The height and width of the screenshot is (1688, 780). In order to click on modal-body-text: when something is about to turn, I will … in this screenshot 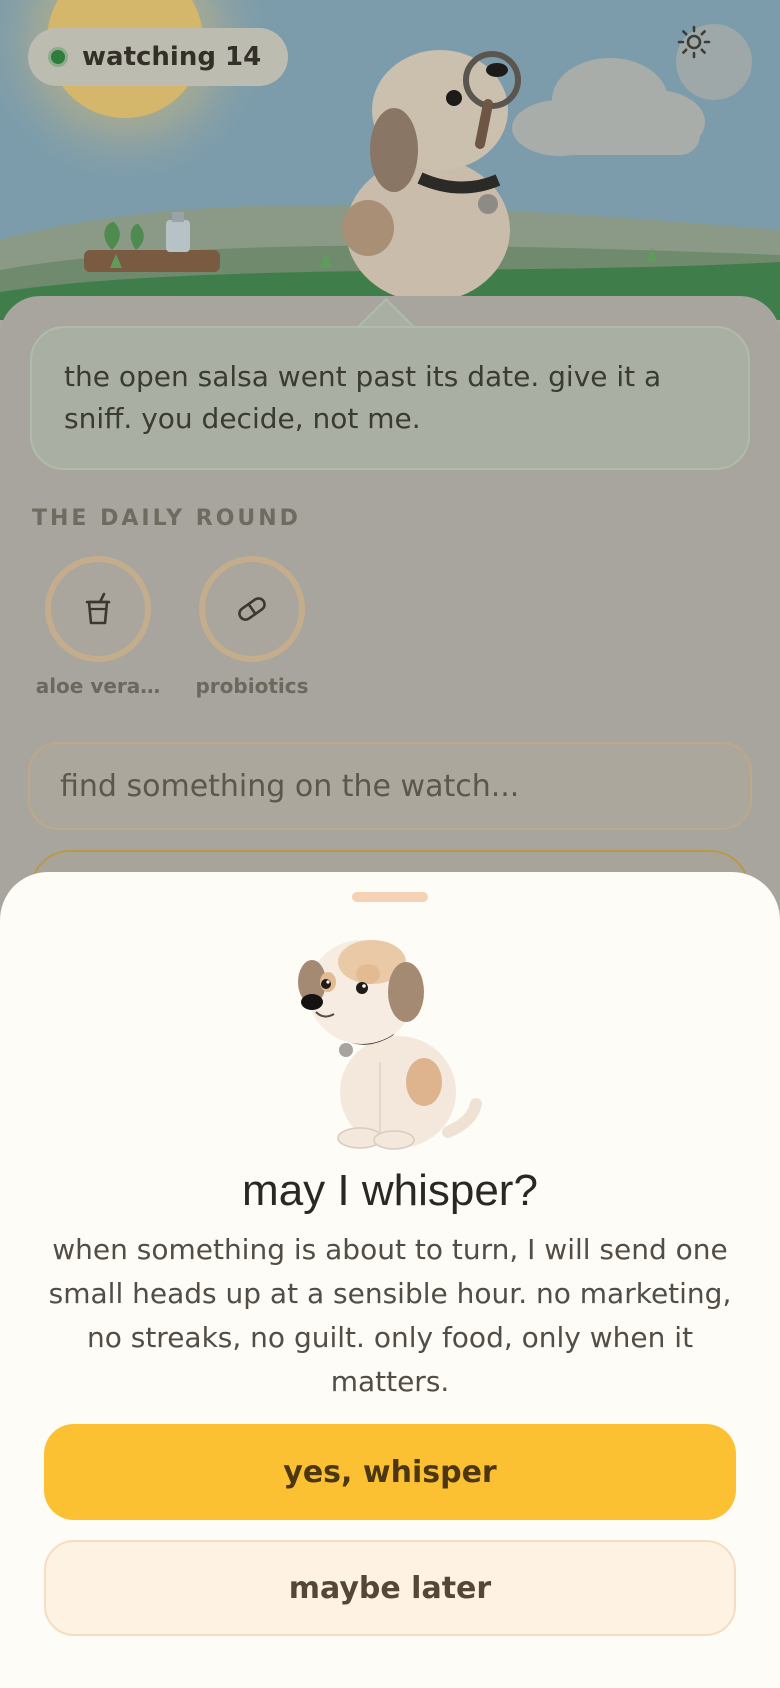, I will do `click(390, 1315)`.